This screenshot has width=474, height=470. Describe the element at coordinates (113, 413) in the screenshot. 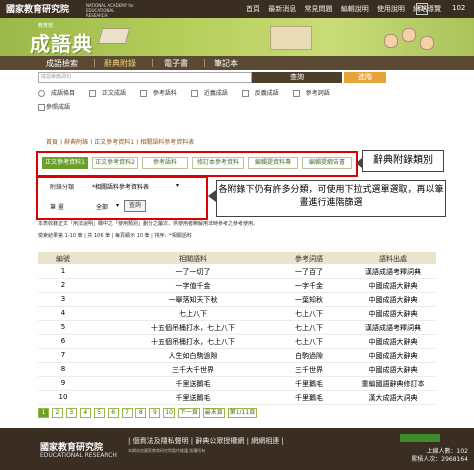

I see `page-link: 6` at that location.